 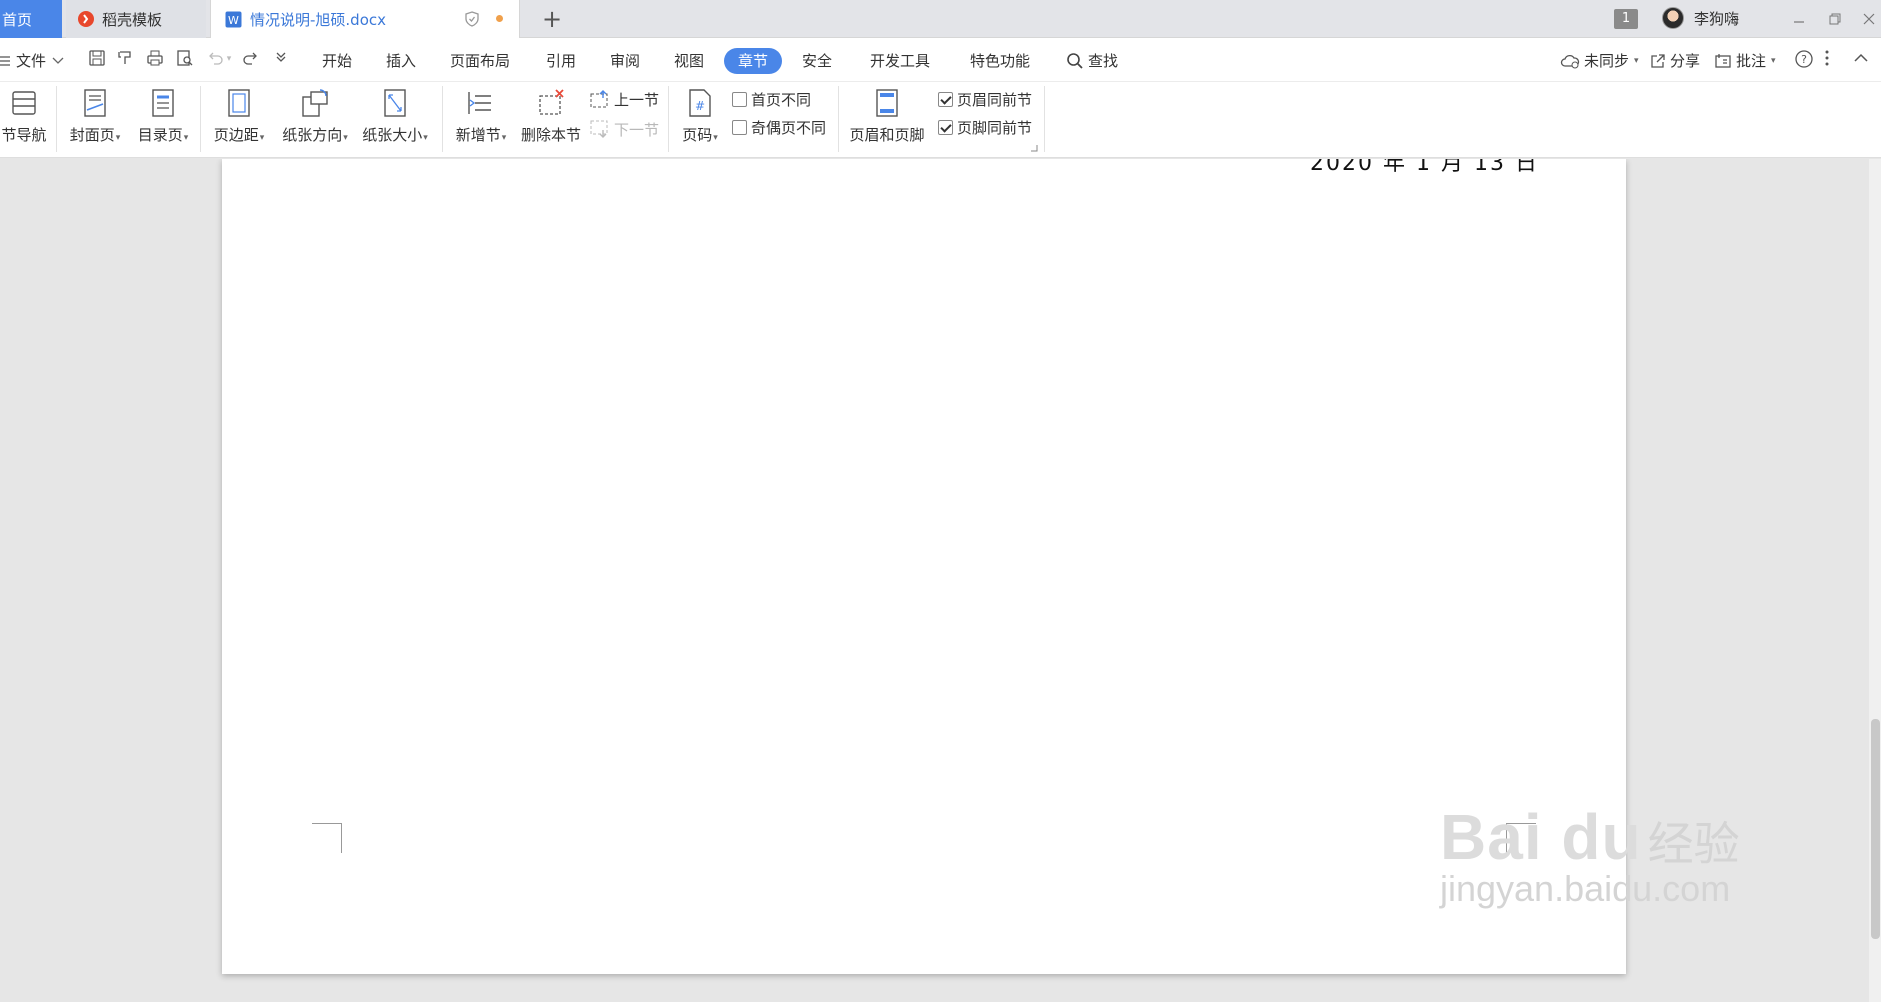 What do you see at coordinates (1693, 844) in the screenshot?
I see `watermark-brand: 经验` at bounding box center [1693, 844].